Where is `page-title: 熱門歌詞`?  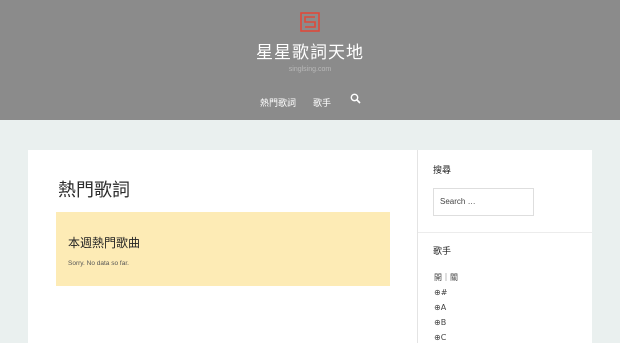
page-title: 熱門歌詞 is located at coordinates (94, 190).